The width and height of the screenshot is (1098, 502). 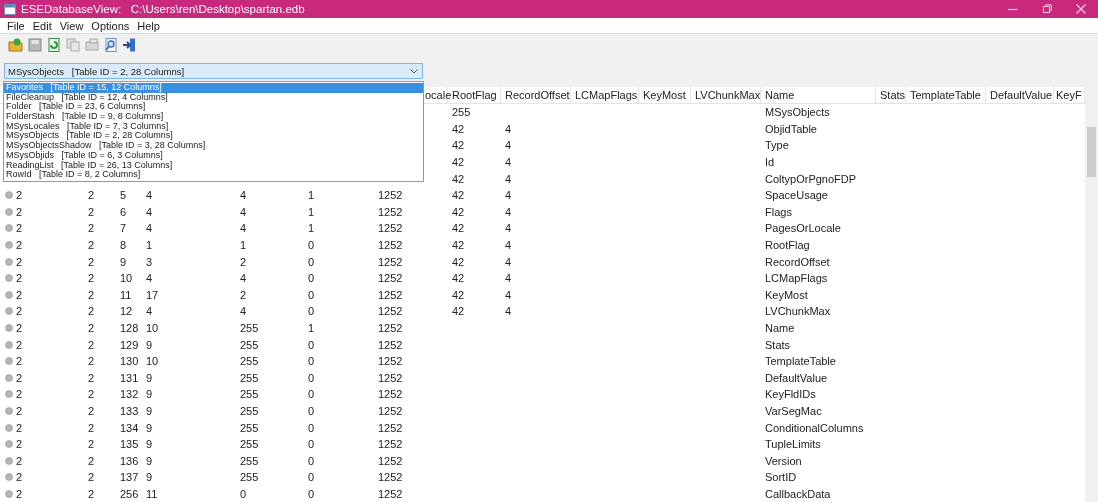 What do you see at coordinates (123, 261) in the screenshot?
I see `table-cell: 9` at bounding box center [123, 261].